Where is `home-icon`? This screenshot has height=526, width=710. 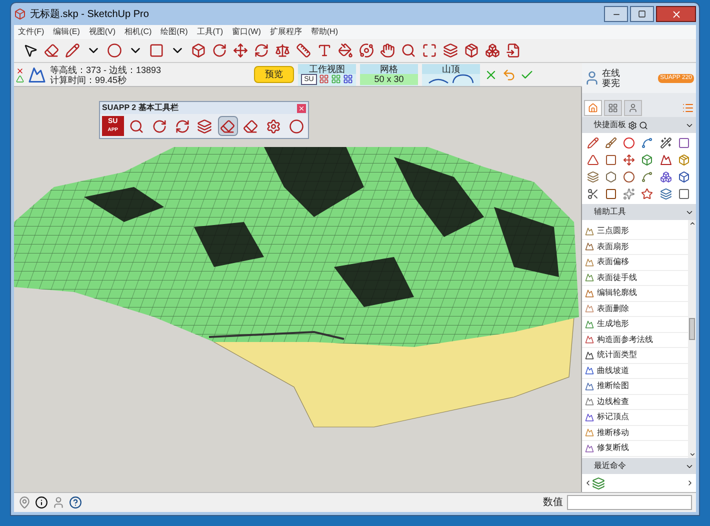 home-icon is located at coordinates (593, 108).